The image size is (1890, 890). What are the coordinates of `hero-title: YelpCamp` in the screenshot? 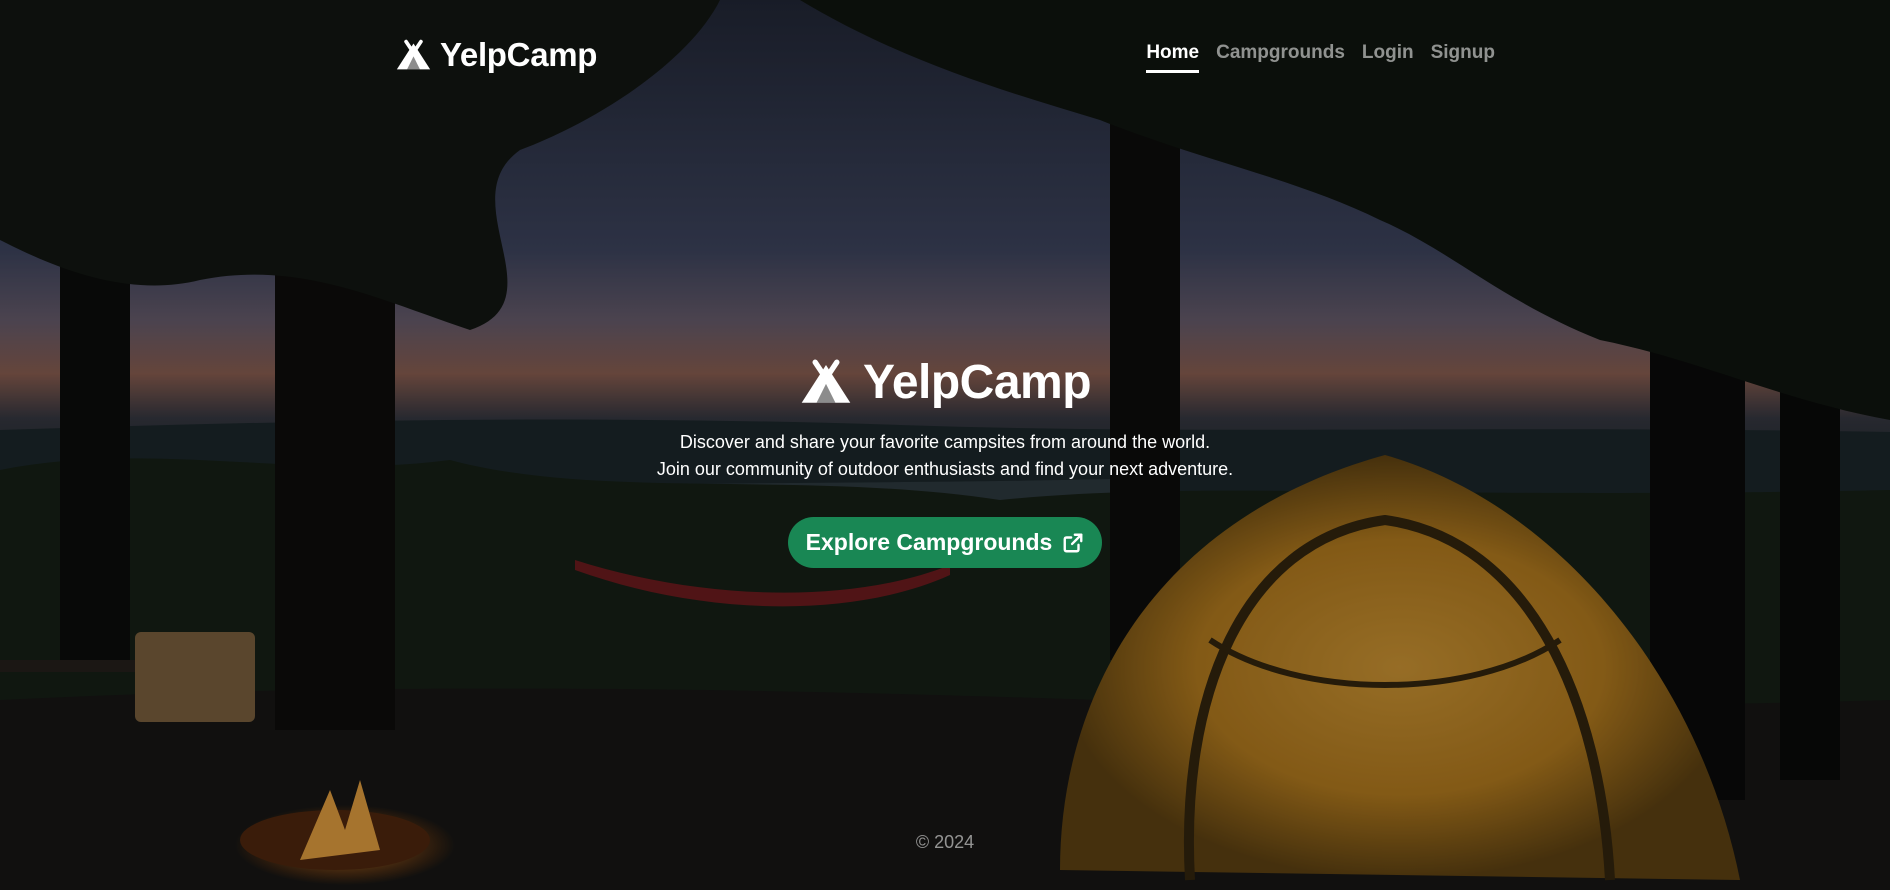 It's located at (977, 382).